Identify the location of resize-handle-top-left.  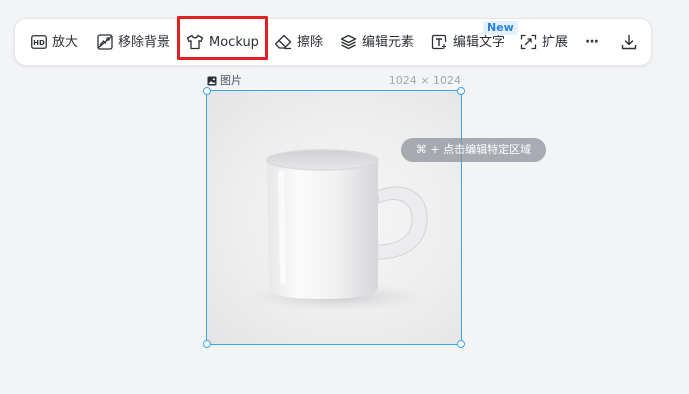
(207, 91).